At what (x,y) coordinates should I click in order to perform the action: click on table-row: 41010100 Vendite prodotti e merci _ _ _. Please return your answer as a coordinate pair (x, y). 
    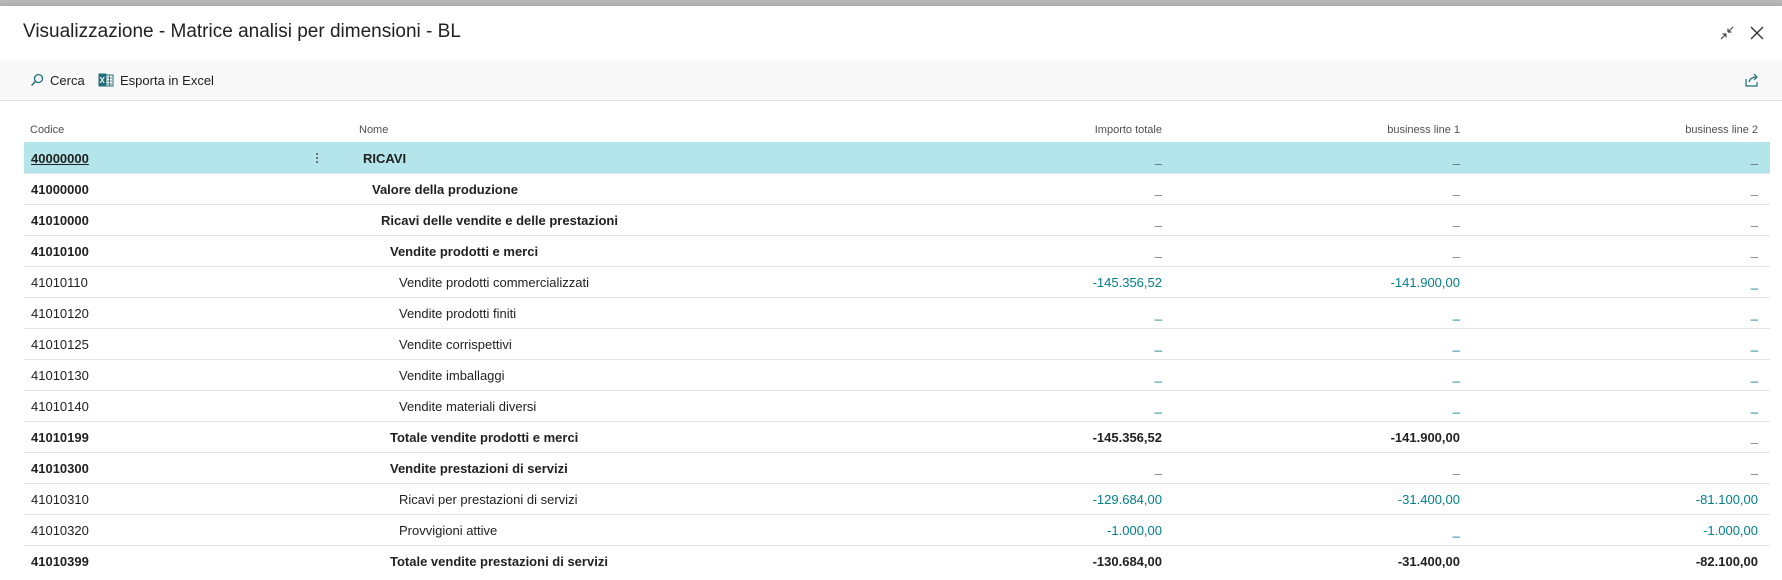
    Looking at the image, I should click on (897, 250).